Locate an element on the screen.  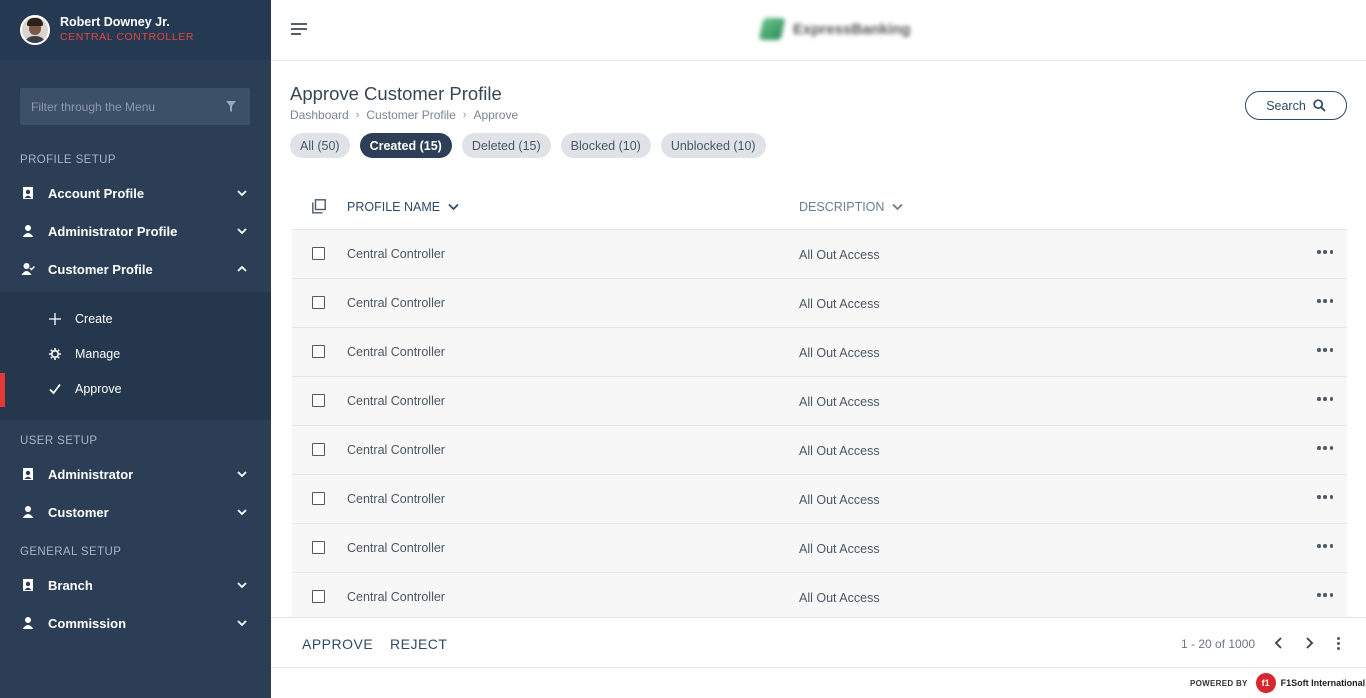
select-all-icon is located at coordinates (319, 206).